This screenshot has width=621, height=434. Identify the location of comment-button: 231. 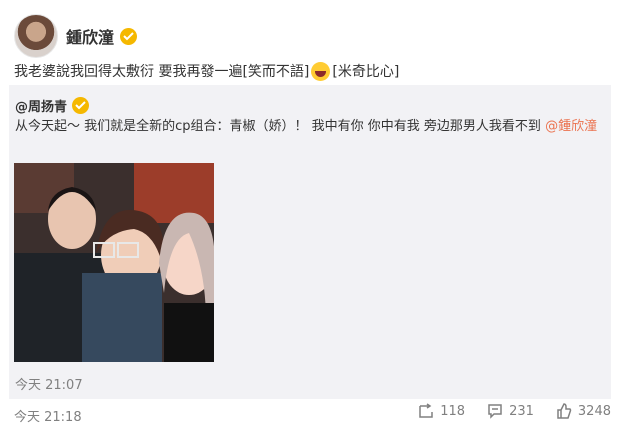
(510, 411).